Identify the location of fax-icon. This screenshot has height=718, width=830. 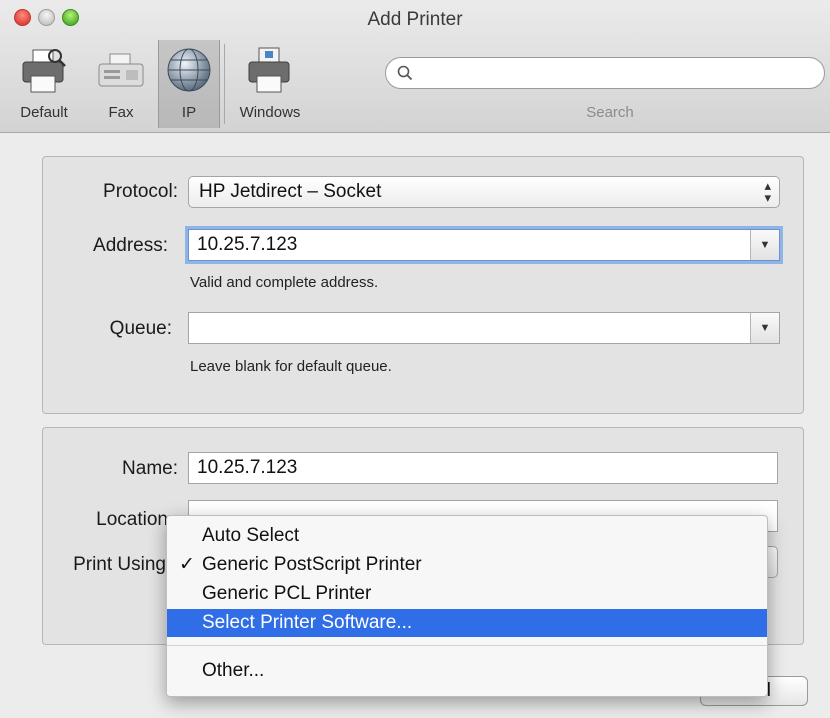
(121, 73).